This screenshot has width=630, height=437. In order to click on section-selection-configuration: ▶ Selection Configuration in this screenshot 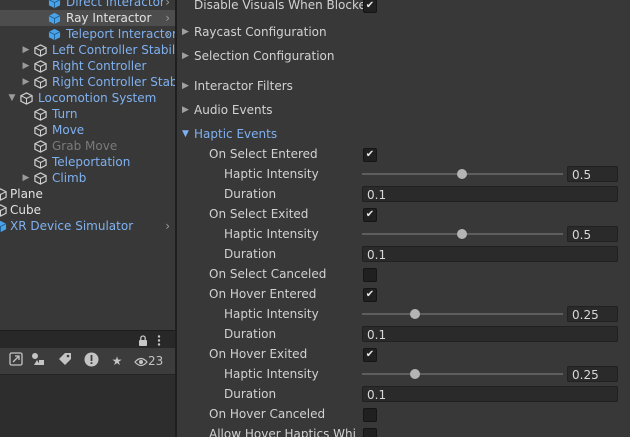, I will do `click(403, 56)`.